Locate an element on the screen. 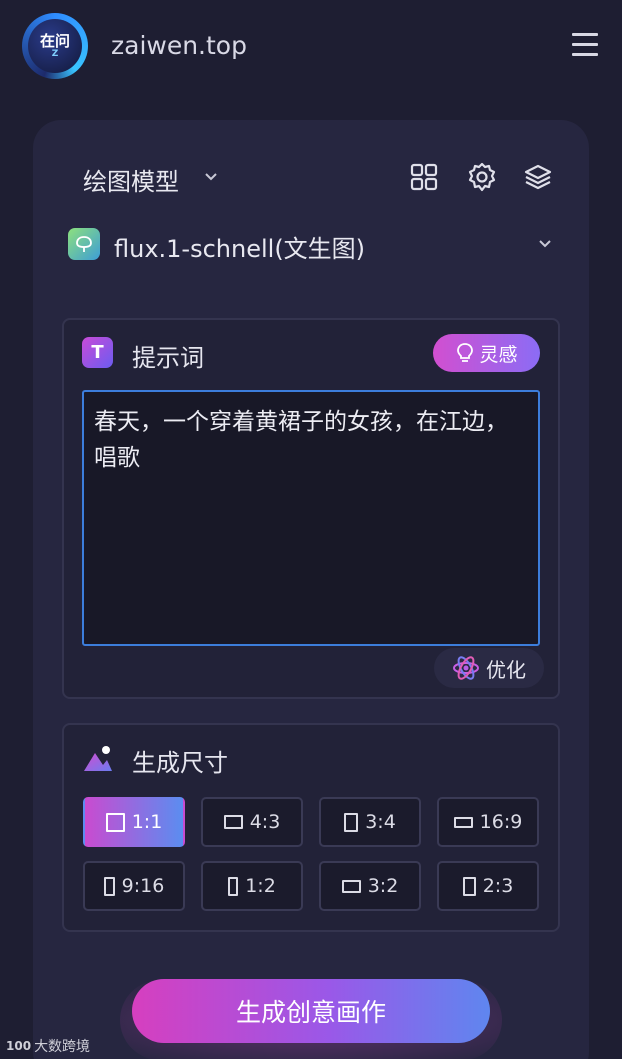  site-logo: 在问 Z is located at coordinates (55, 46).